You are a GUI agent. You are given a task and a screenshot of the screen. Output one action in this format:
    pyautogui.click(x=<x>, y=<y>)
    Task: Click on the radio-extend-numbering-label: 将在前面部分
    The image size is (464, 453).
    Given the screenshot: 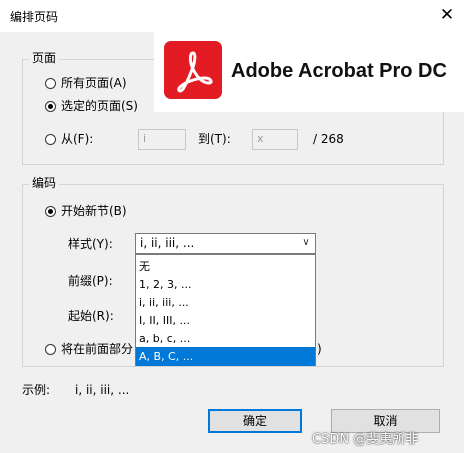 What is the action you would take?
    pyautogui.click(x=97, y=349)
    